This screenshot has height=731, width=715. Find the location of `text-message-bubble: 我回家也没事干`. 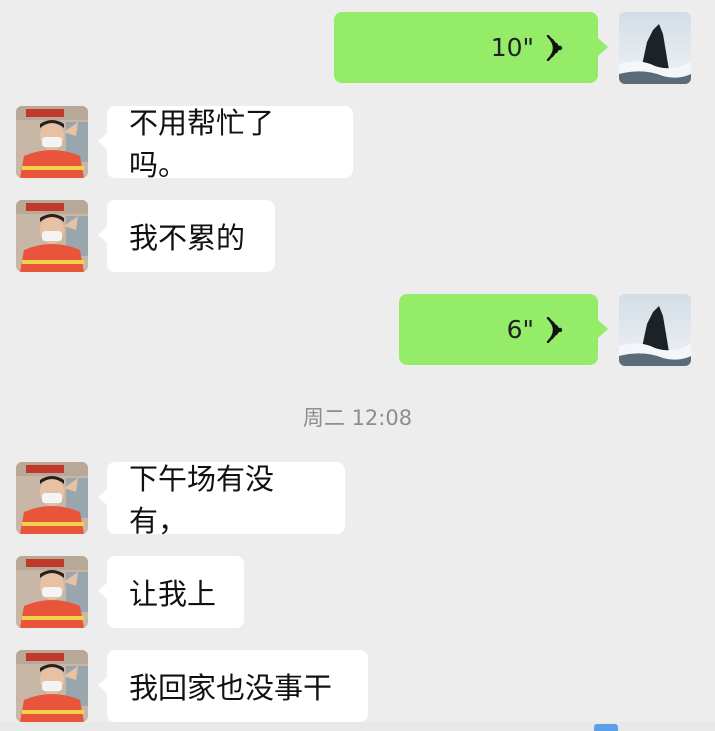

text-message-bubble: 我回家也没事干 is located at coordinates (233, 686).